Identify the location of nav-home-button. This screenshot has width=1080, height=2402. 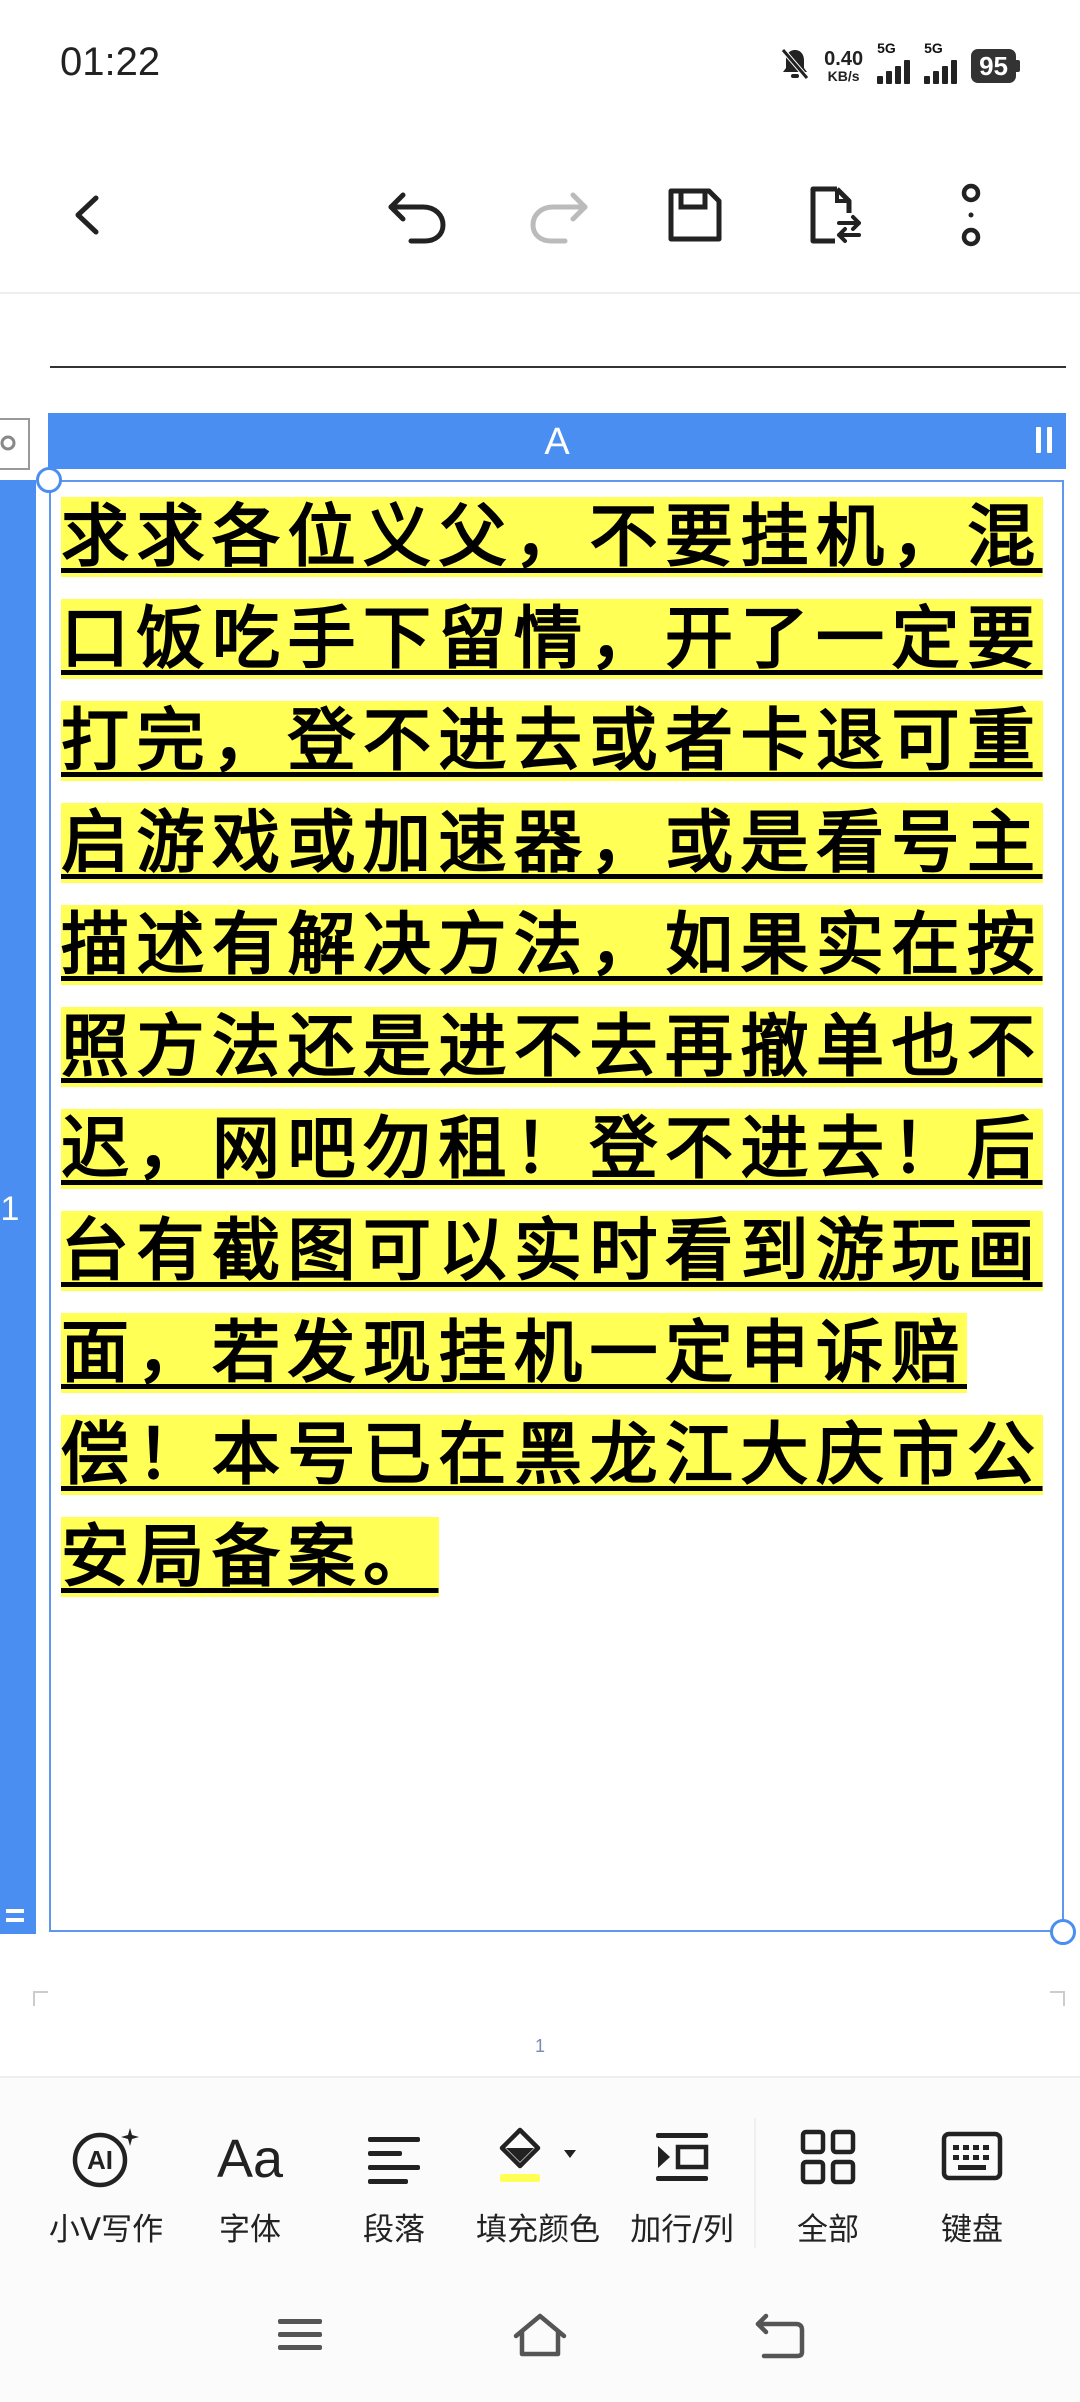
(540, 2335).